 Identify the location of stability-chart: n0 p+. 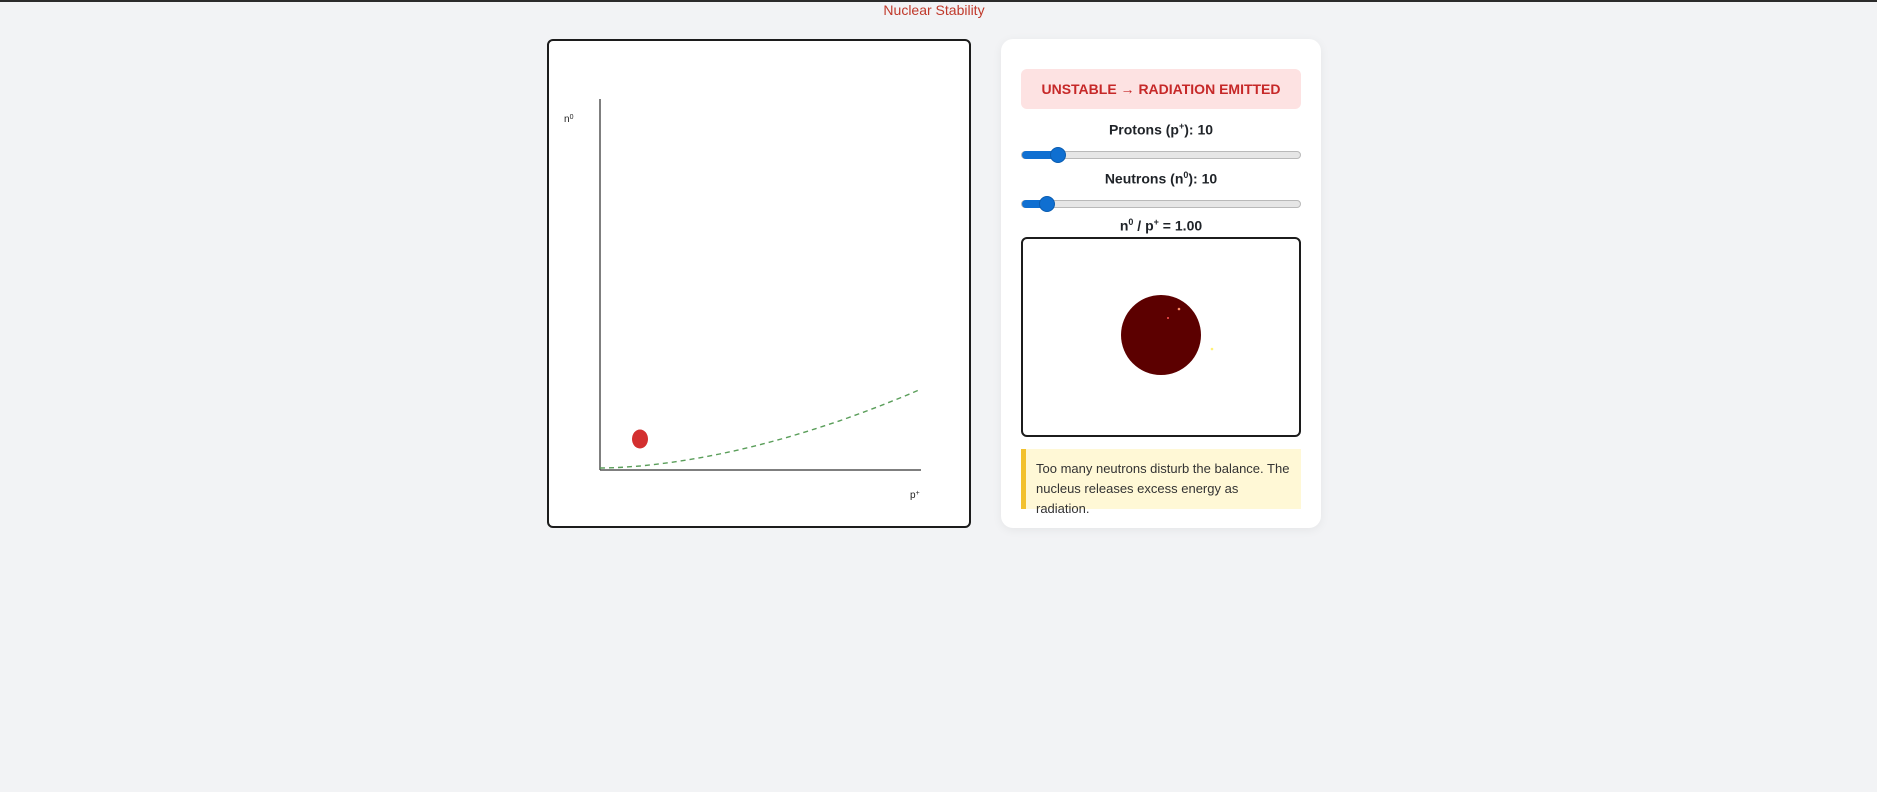
(742, 300).